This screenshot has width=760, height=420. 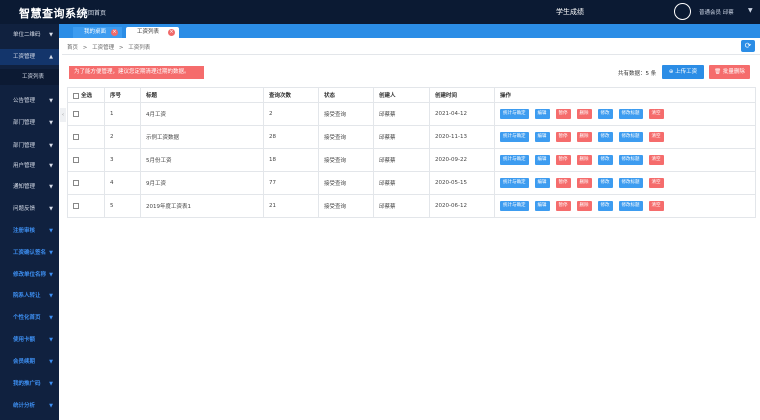 What do you see at coordinates (94, 12) in the screenshot?
I see `back-home-link: 返回首页` at bounding box center [94, 12].